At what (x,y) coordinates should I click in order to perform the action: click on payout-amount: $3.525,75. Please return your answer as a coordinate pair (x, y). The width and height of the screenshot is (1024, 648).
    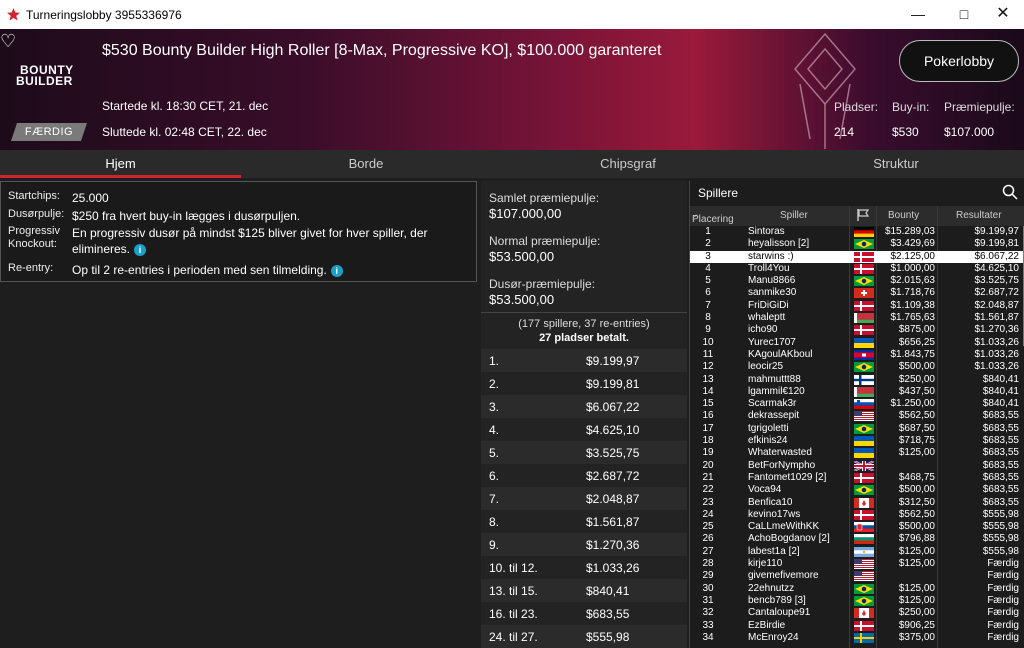
    Looking at the image, I should click on (613, 453).